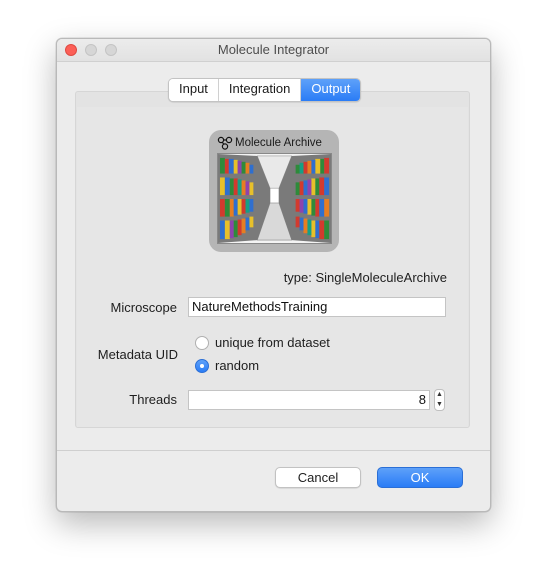 The width and height of the screenshot is (545, 584). Describe the element at coordinates (202, 365) in the screenshot. I see `radio-button-random` at that location.